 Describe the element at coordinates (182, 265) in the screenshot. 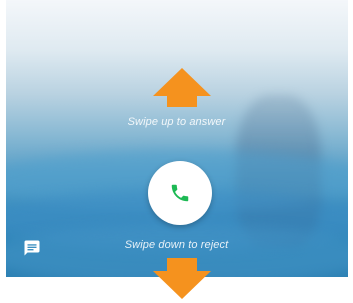

I see `swipe-down-arrow-shaft` at that location.